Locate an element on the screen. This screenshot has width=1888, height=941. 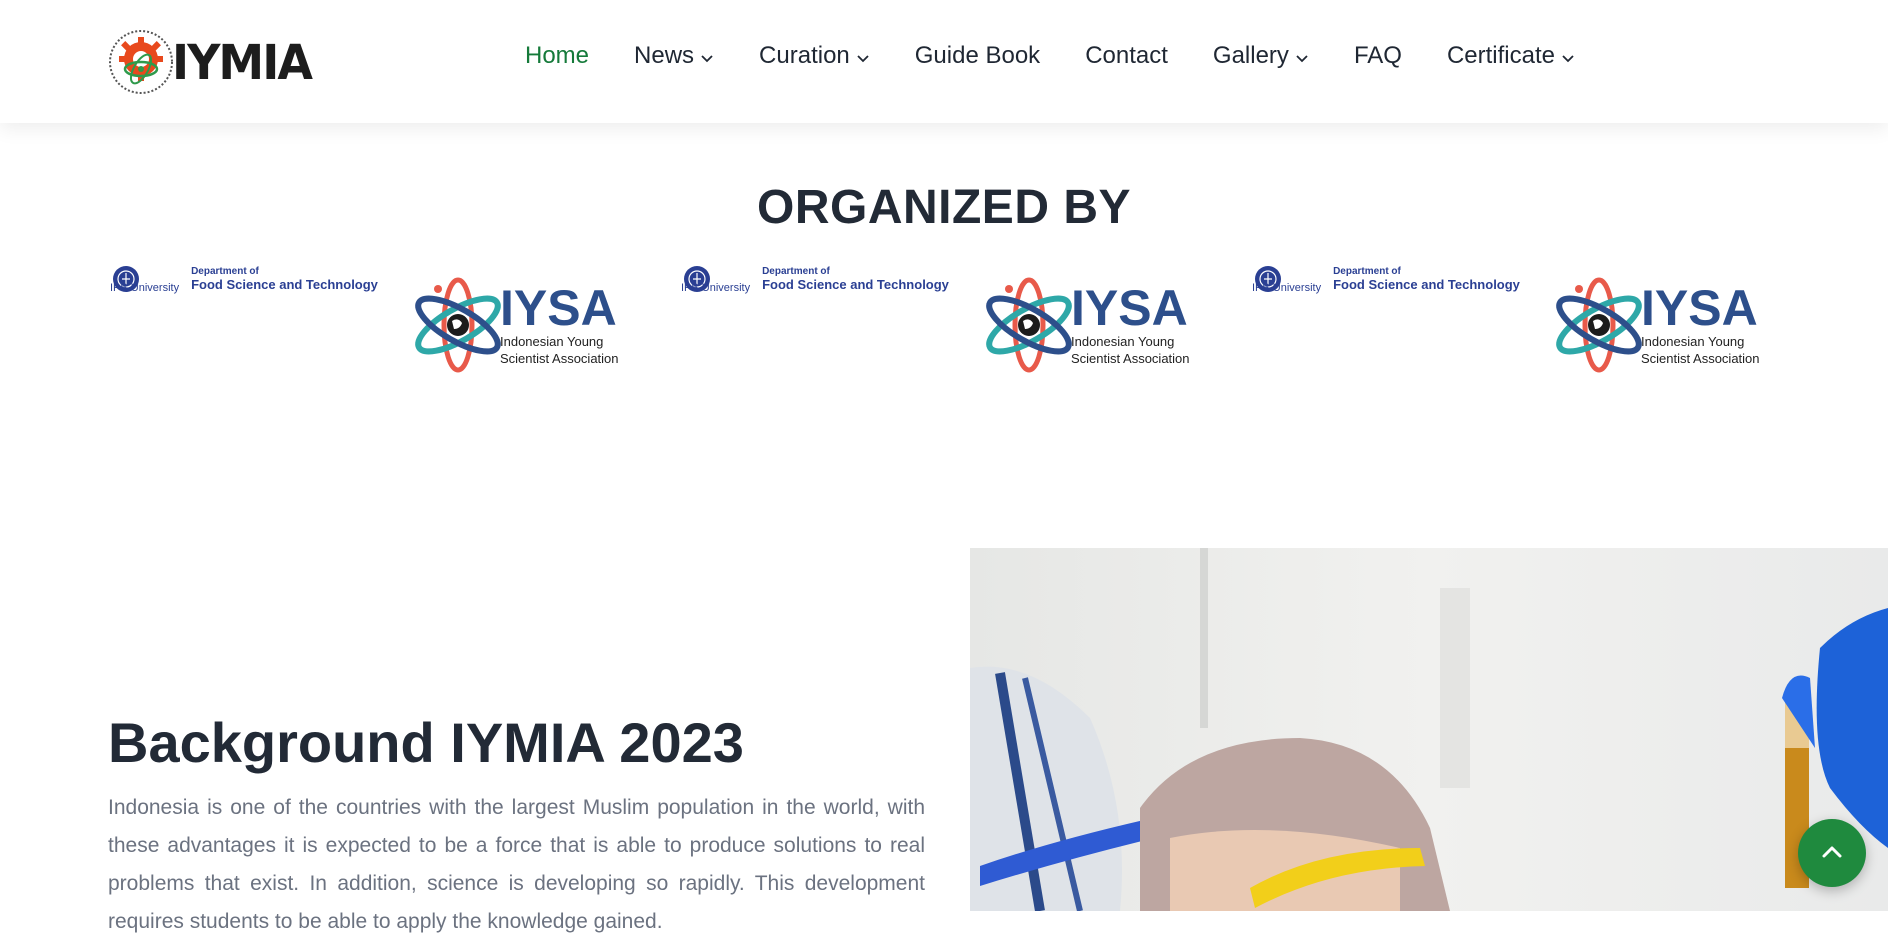
scroll-to-top-button is located at coordinates (1832, 853).